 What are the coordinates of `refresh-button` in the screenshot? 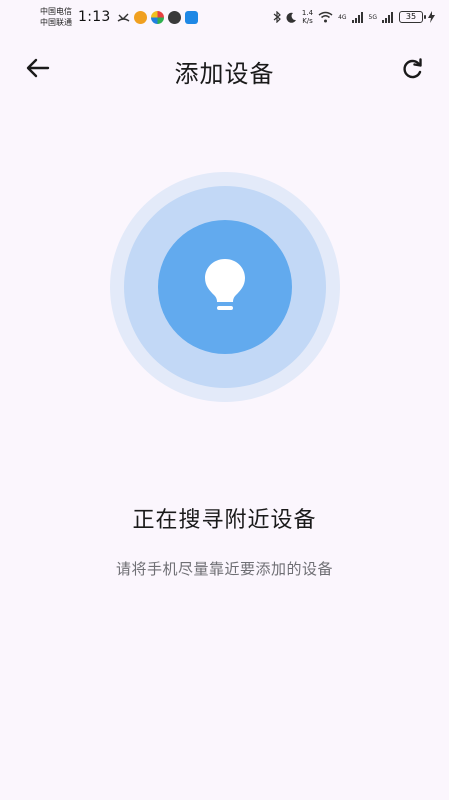 It's located at (413, 69).